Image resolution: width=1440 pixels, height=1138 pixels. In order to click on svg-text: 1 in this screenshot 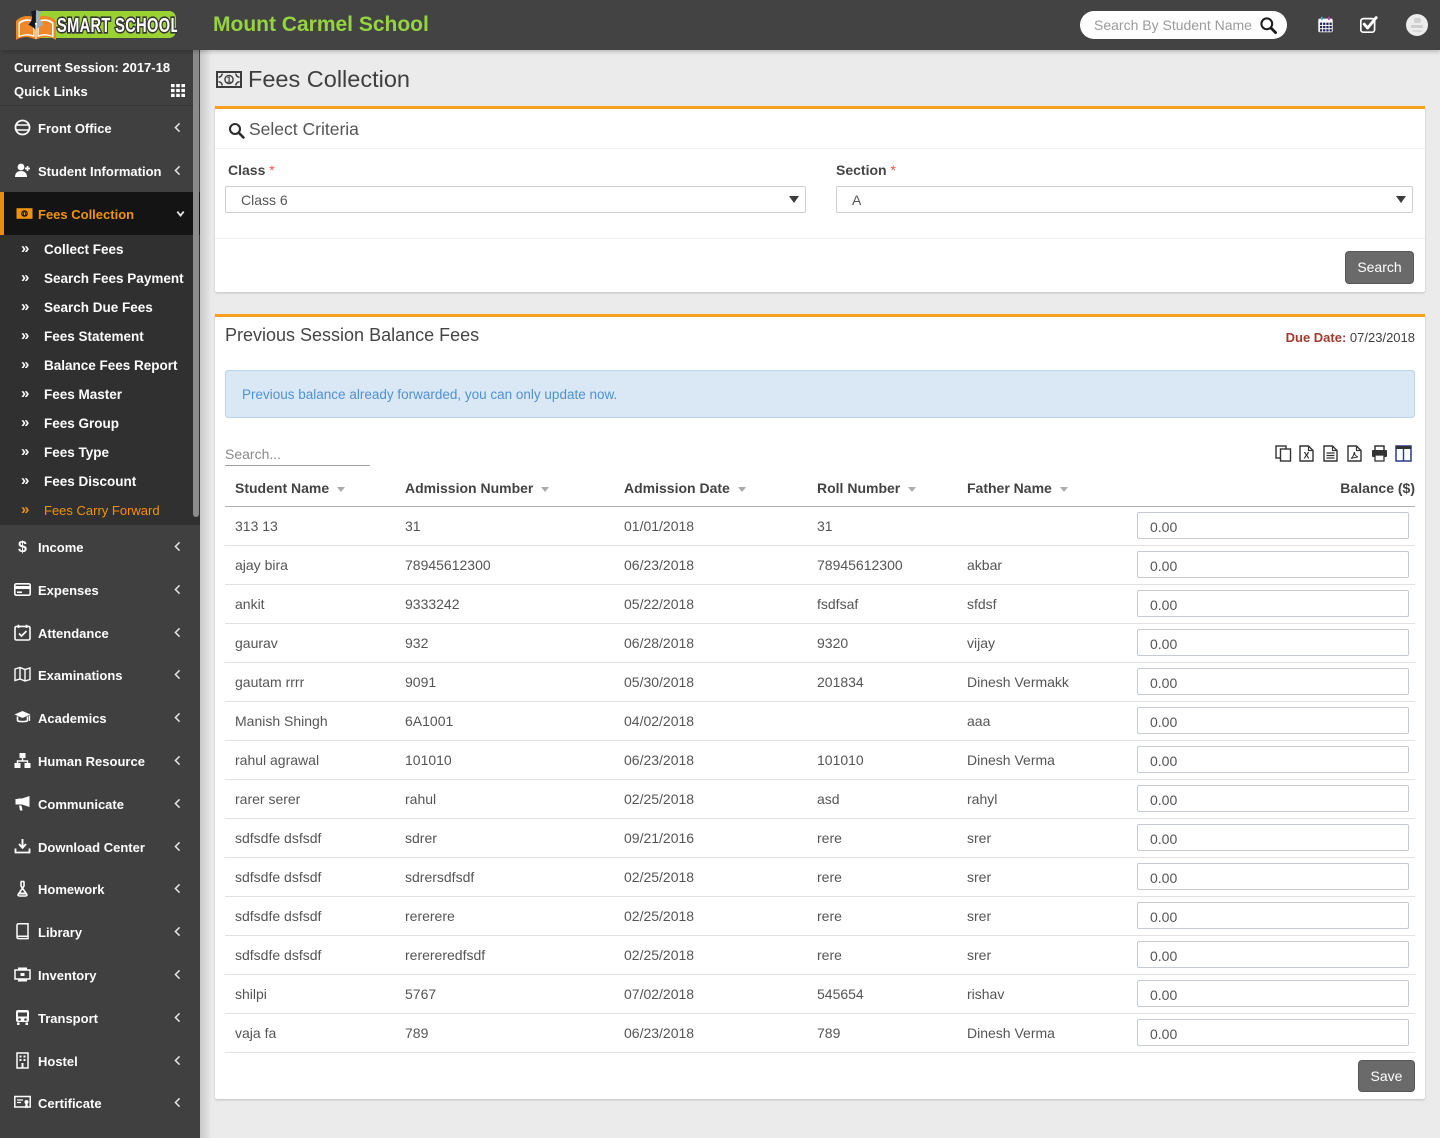, I will do `click(229, 79)`.